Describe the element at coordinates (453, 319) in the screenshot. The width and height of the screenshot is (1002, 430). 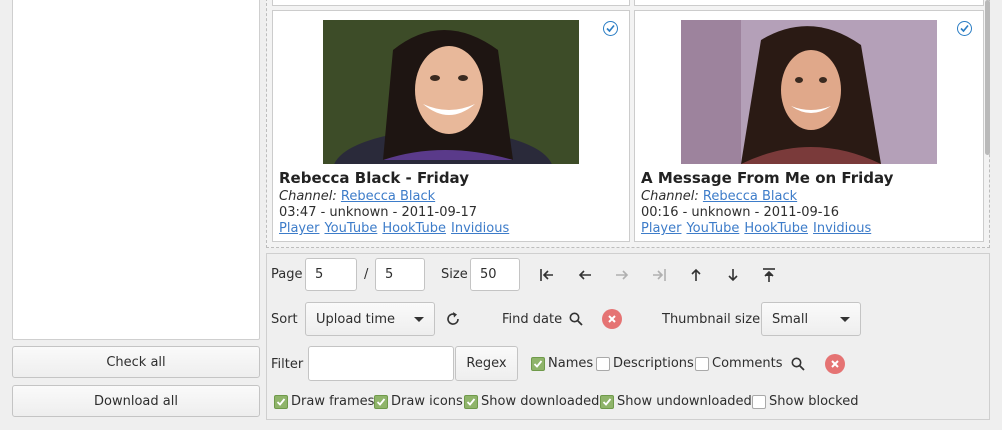
I see `reverse-sort-icon` at that location.